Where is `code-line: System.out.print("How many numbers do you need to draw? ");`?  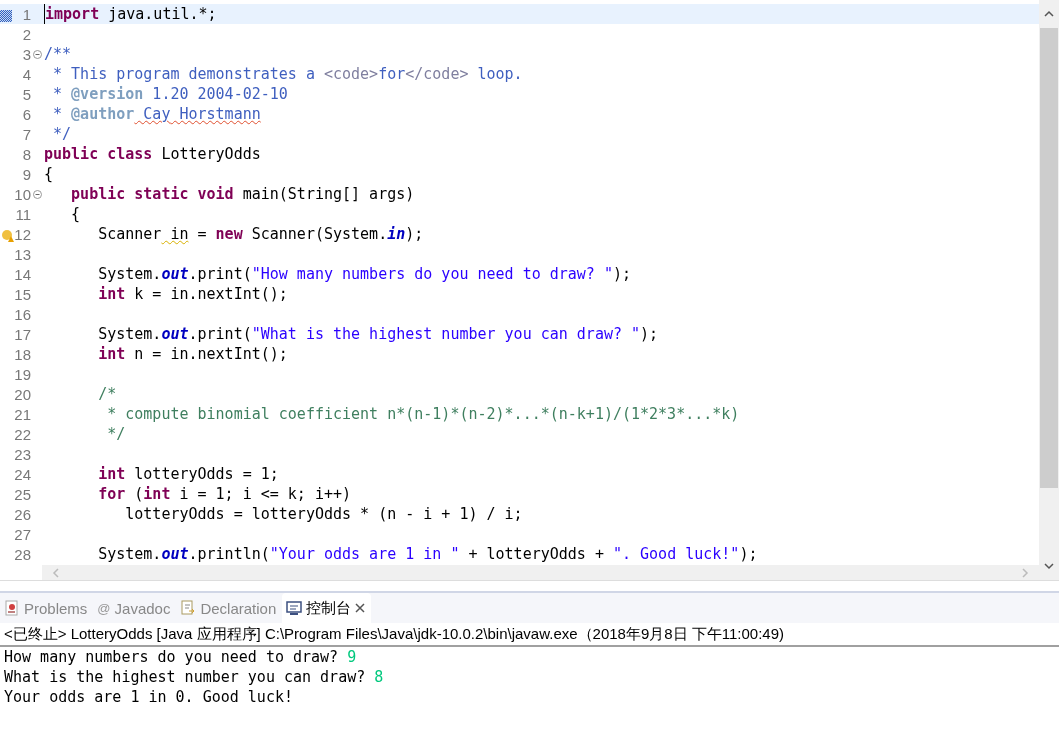 code-line: System.out.print("How many numbers do you need to draw? "); is located at coordinates (364, 274).